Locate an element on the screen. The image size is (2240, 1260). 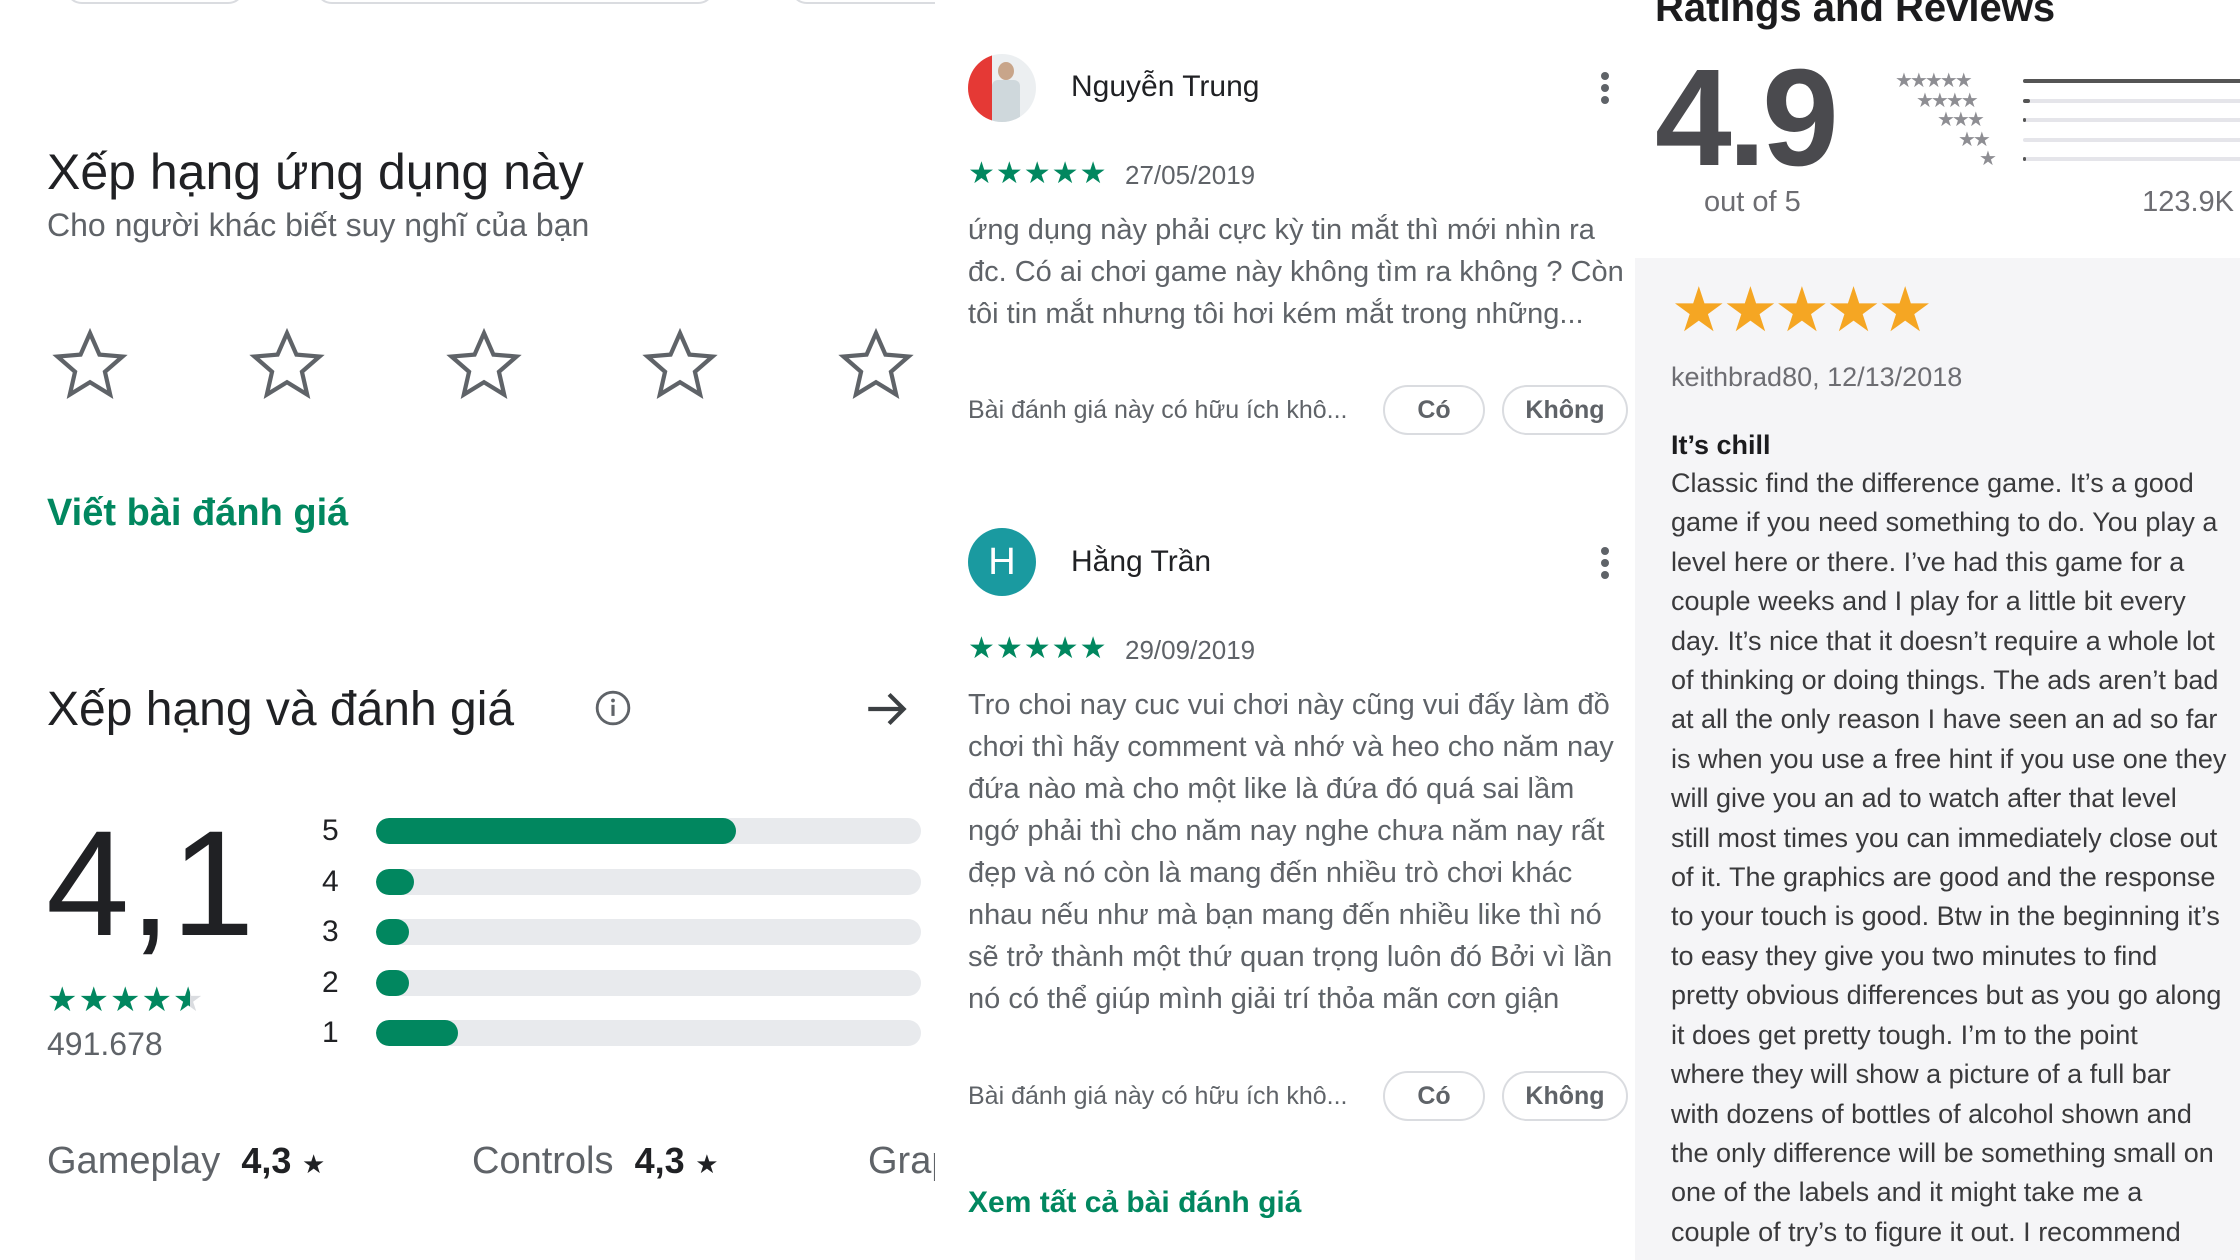
star-row-icon: ★★ is located at coordinates (1974, 139).